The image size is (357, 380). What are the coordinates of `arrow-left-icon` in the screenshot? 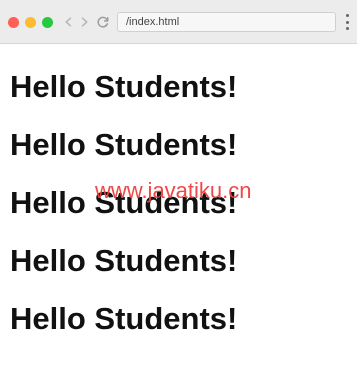 It's located at (68, 22).